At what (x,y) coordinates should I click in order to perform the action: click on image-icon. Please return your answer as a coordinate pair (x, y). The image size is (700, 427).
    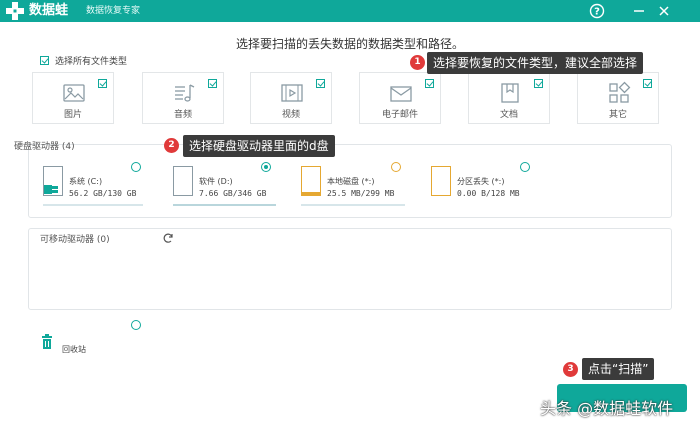
    Looking at the image, I should click on (74, 93).